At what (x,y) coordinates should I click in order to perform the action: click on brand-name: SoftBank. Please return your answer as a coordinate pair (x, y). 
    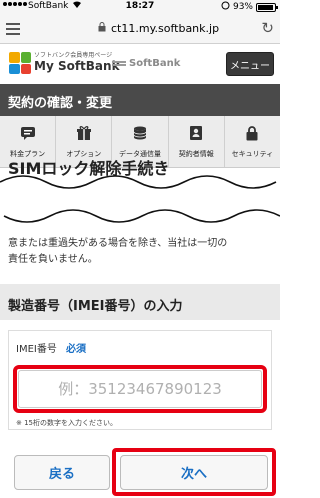
    Looking at the image, I should click on (155, 63).